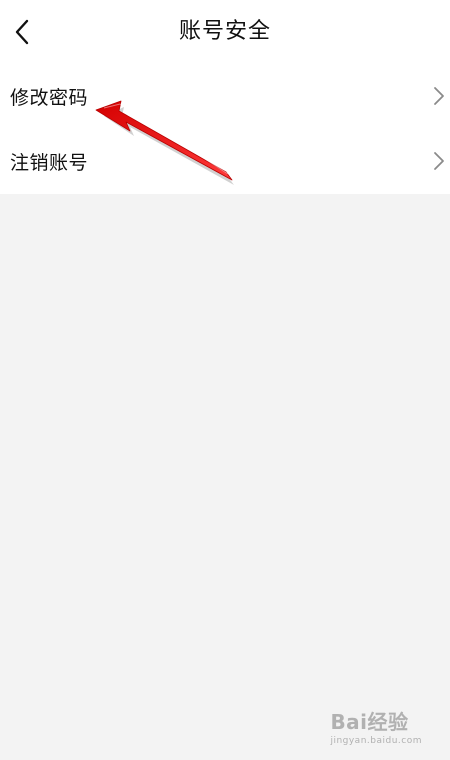 The image size is (450, 760). I want to click on menu-item-delete-account: 注销账号, so click(225, 161).